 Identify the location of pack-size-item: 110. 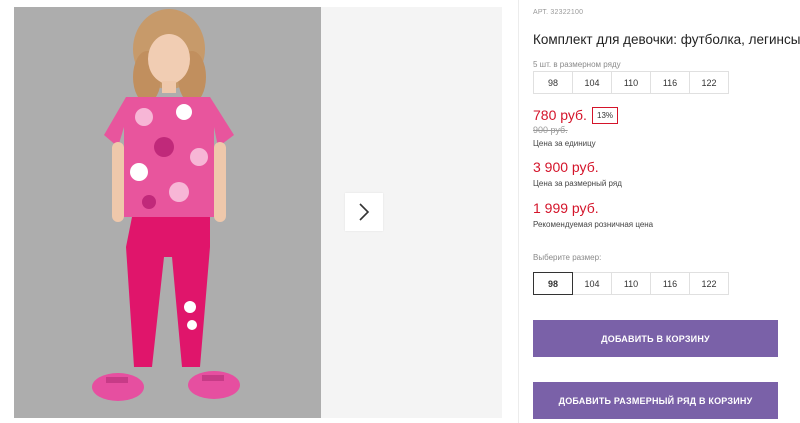
(631, 82).